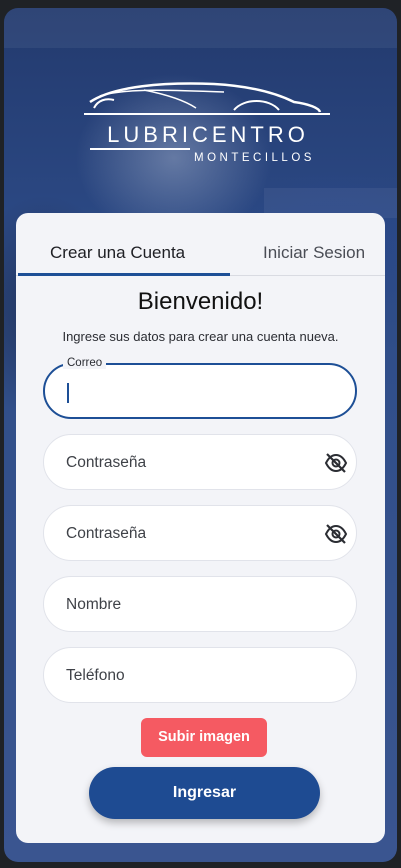  What do you see at coordinates (85, 363) in the screenshot?
I see `email-label: Correo` at bounding box center [85, 363].